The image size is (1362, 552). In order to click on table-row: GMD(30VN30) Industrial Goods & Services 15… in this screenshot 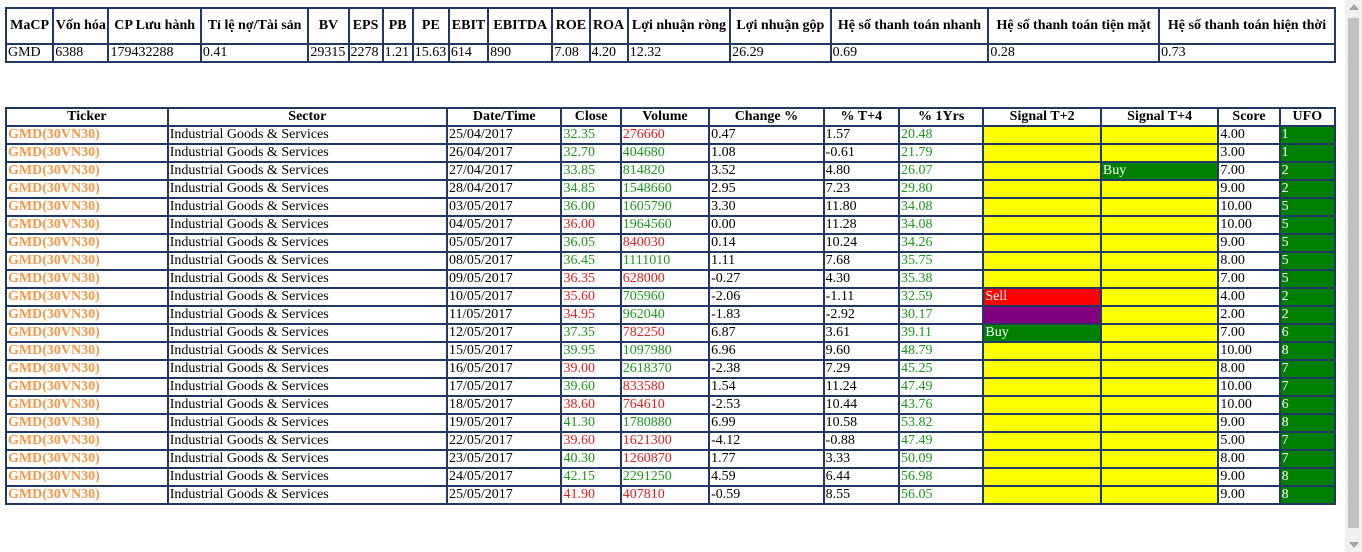, I will do `click(671, 351)`.